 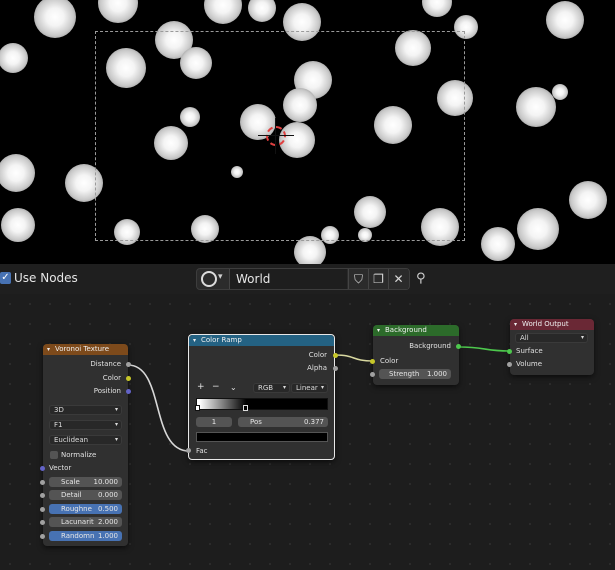 What do you see at coordinates (216, 387) in the screenshot?
I see `remove-stop-button: −` at bounding box center [216, 387].